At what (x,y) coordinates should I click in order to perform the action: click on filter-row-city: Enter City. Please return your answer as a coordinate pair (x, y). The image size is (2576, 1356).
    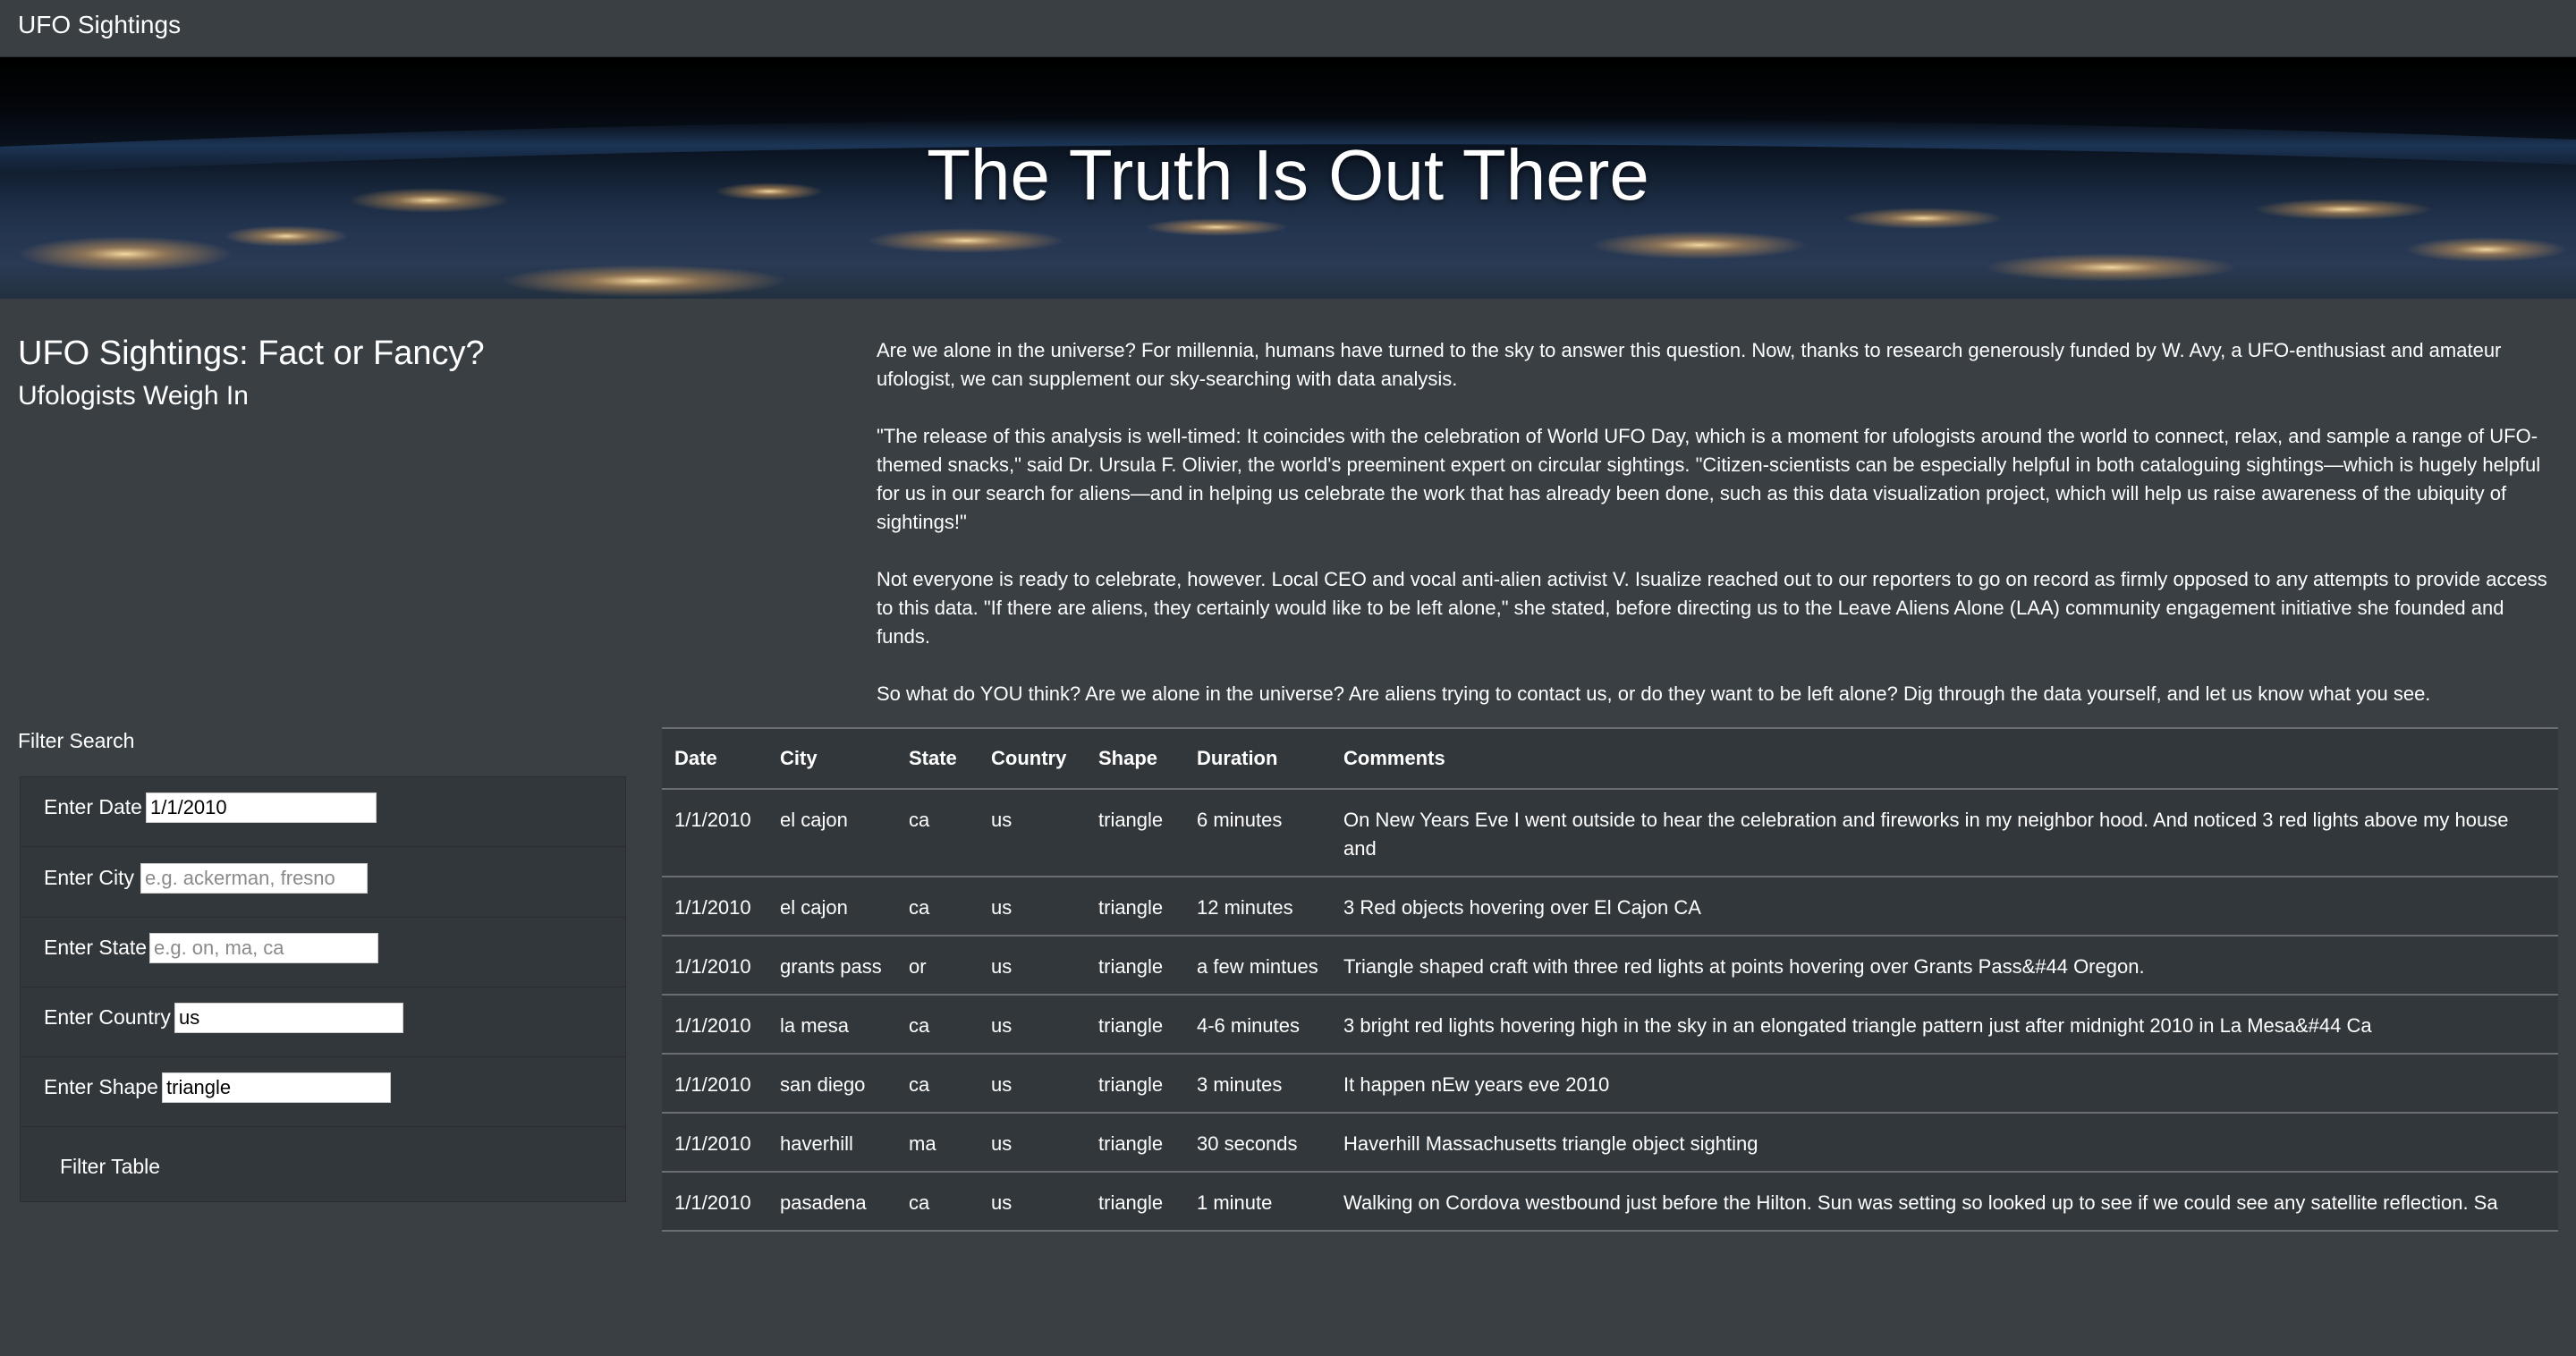
    Looking at the image, I should click on (323, 883).